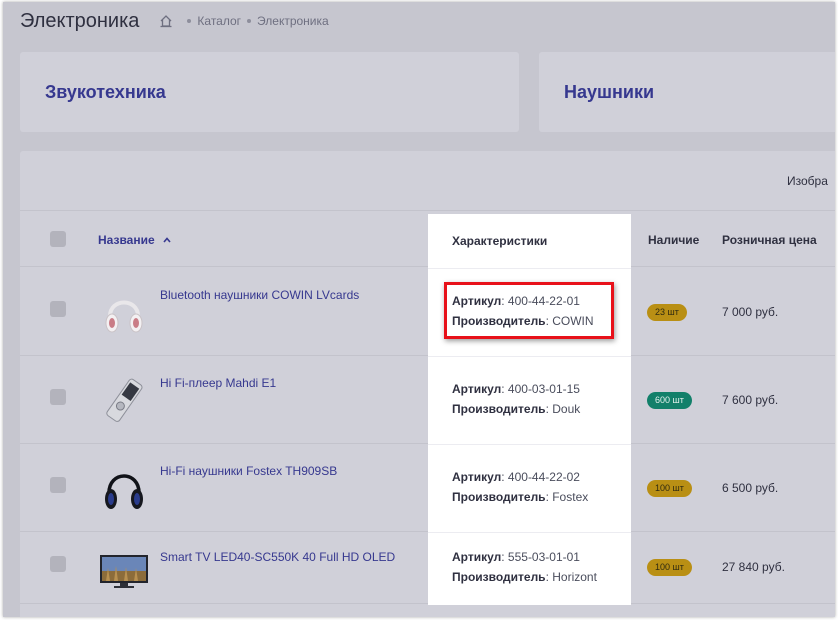  I want to click on breadcrumb-electronics: Электроника, so click(293, 21).